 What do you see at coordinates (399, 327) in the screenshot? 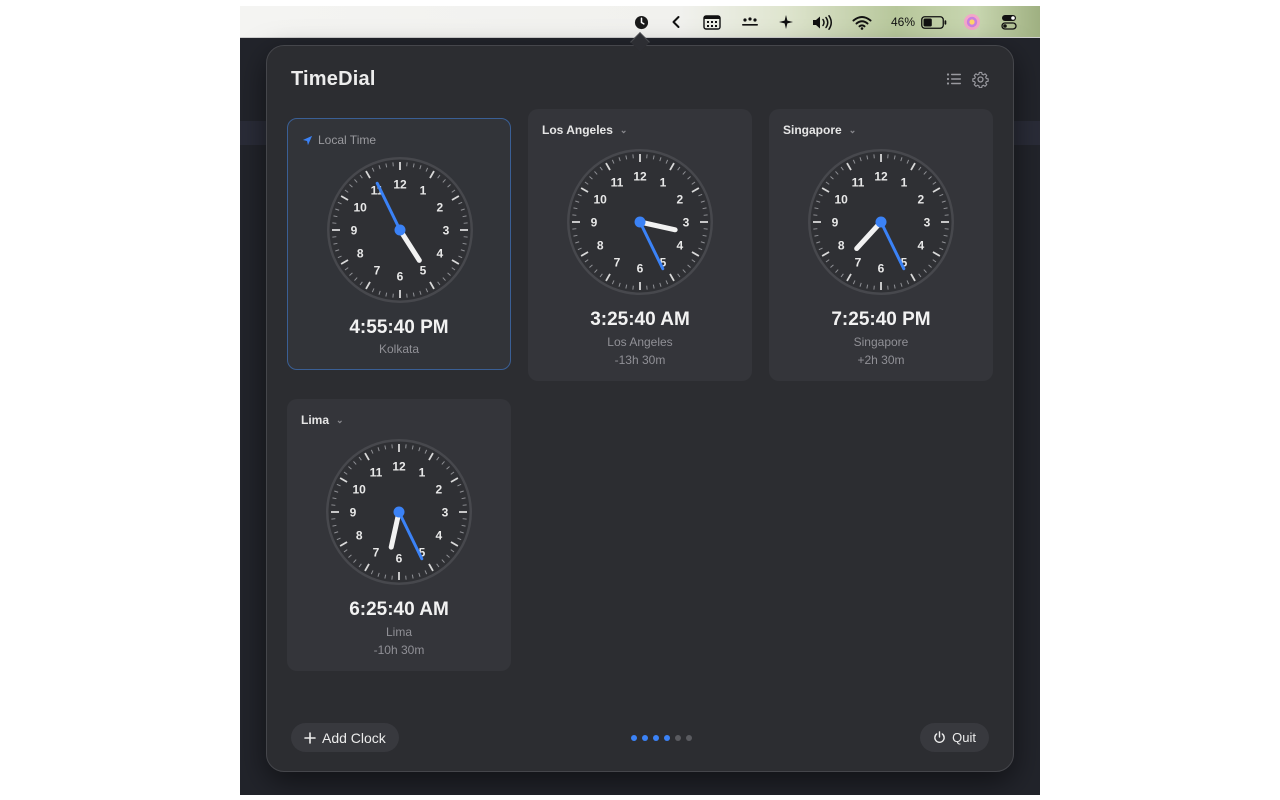
I see `digital-time: 4:55:40 PM` at bounding box center [399, 327].